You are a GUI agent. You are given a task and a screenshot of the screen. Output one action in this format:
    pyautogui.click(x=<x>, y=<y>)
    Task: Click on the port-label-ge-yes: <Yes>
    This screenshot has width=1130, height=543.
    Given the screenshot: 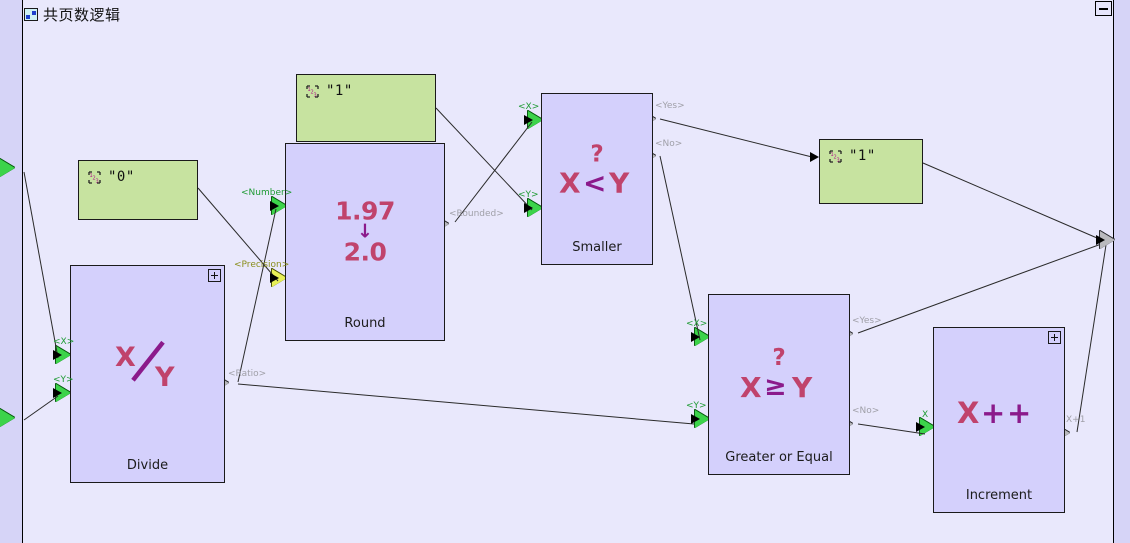 What is the action you would take?
    pyautogui.click(x=867, y=321)
    